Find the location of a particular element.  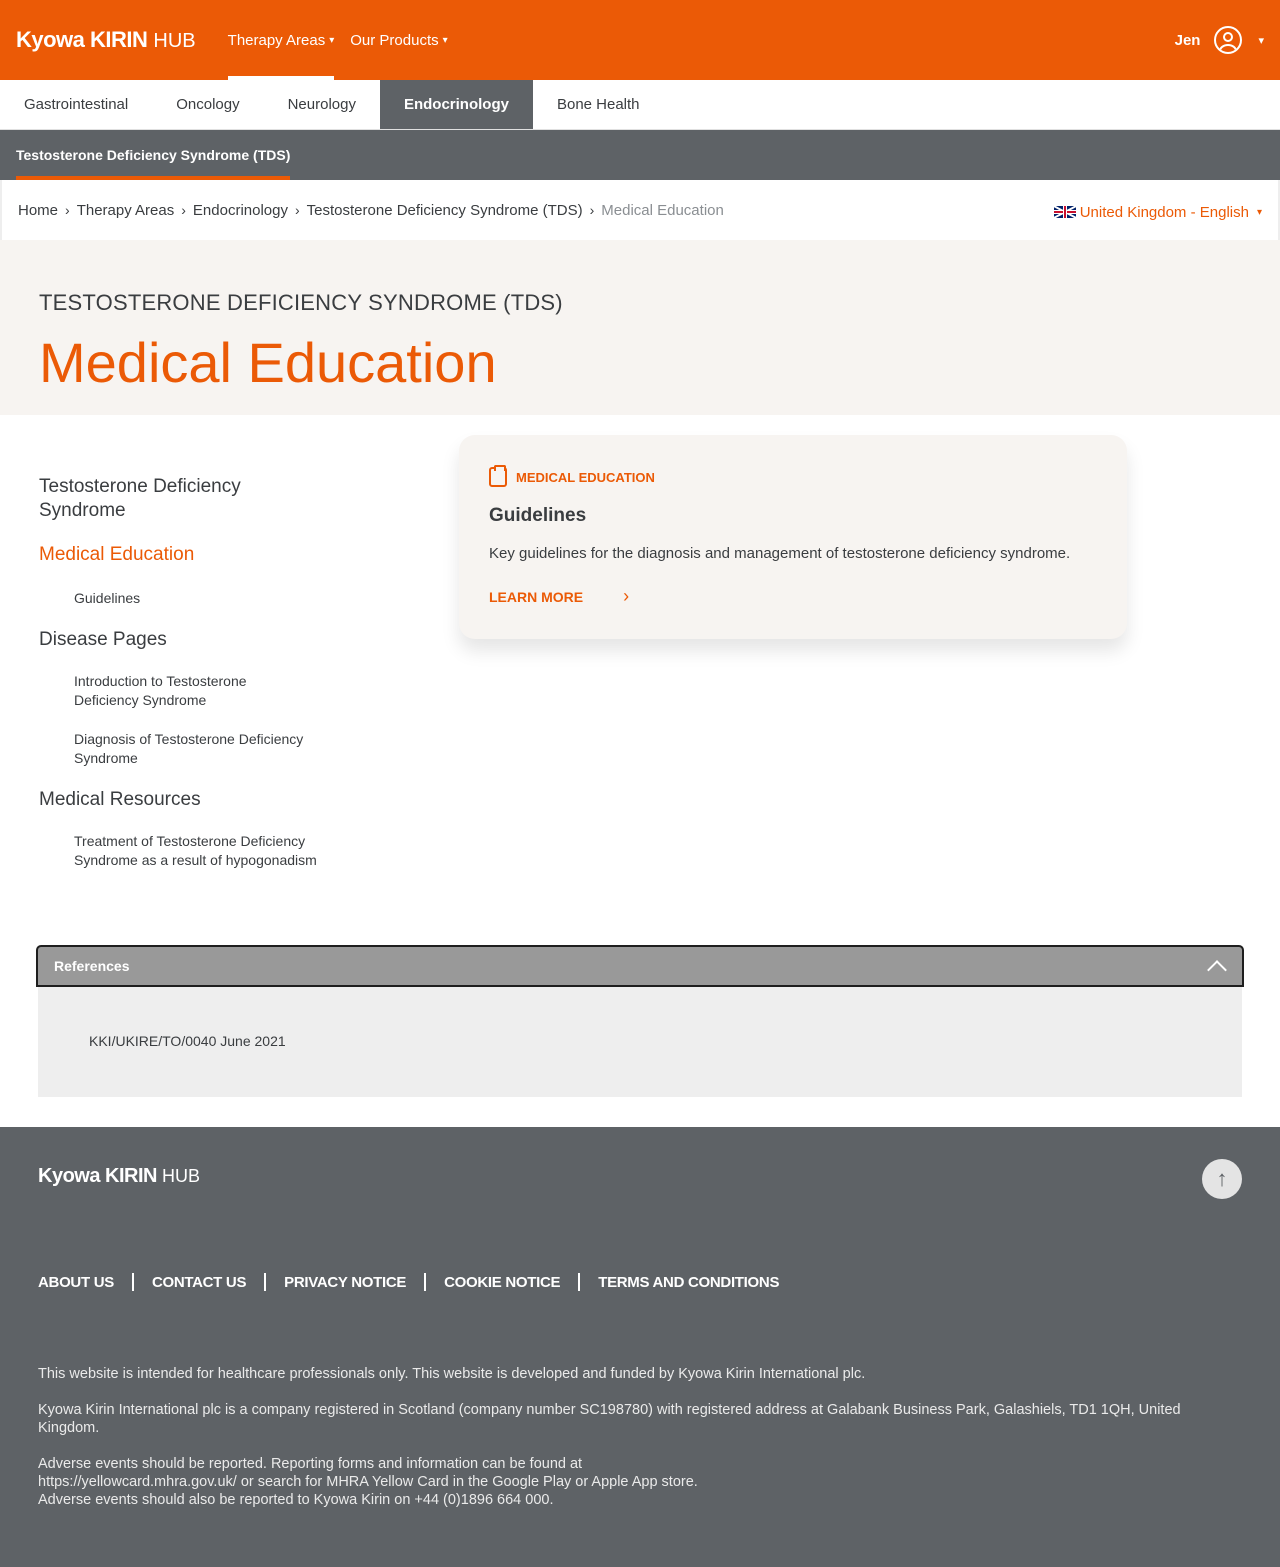

logo-brand: Kyowa KIRIN is located at coordinates (82, 39).